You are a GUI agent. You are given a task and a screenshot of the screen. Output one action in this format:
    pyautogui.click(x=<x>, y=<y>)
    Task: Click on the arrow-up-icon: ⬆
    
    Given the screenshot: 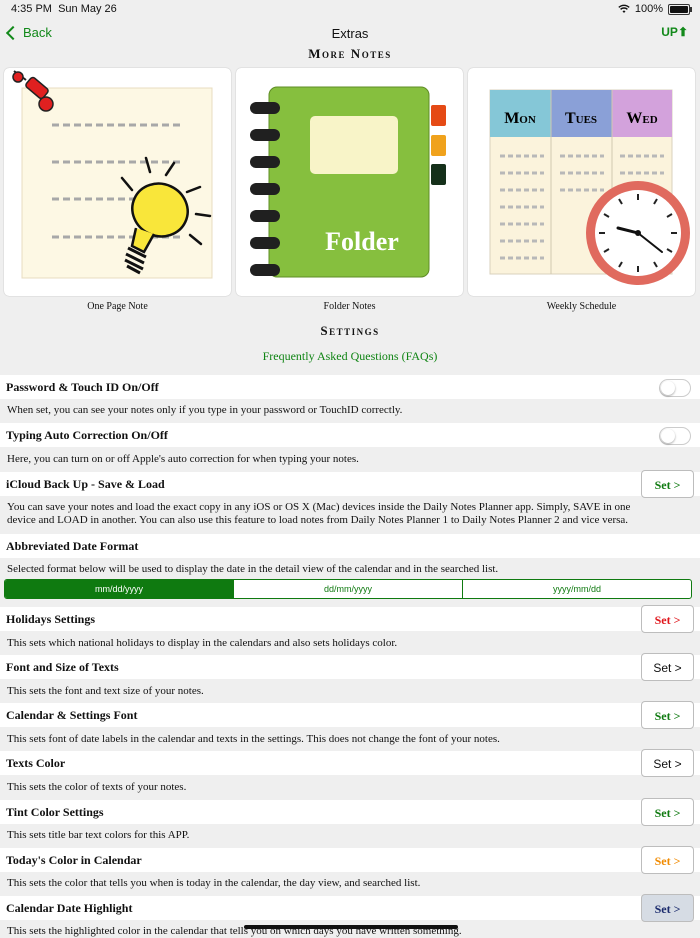 What is the action you would take?
    pyautogui.click(x=682, y=32)
    